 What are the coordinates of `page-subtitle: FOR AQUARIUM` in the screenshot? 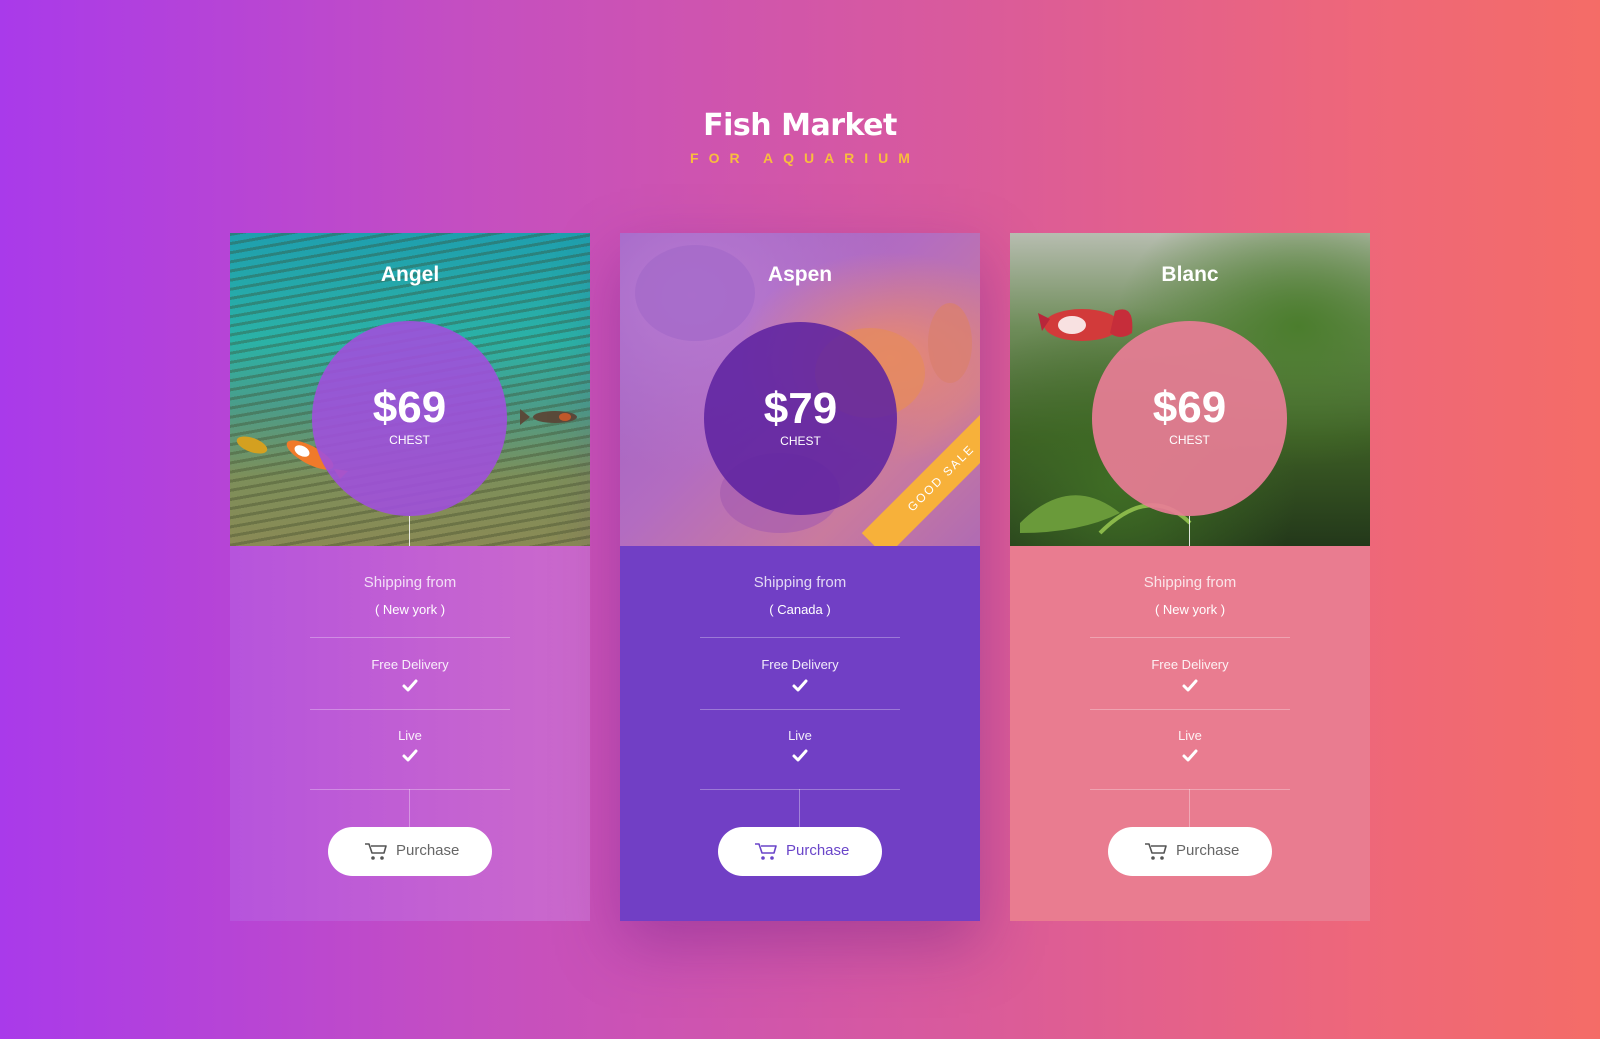 It's located at (805, 158).